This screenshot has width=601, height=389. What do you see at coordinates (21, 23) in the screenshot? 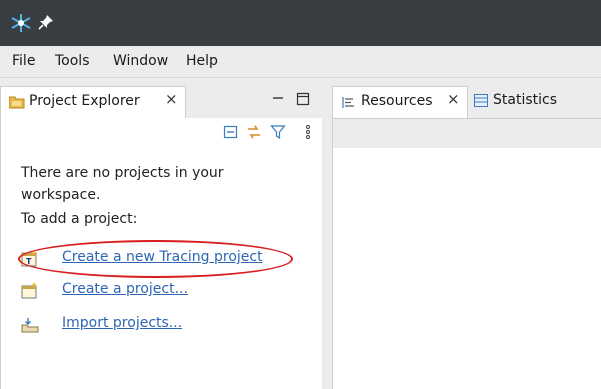
I see `trace-compass-logo-icon` at bounding box center [21, 23].